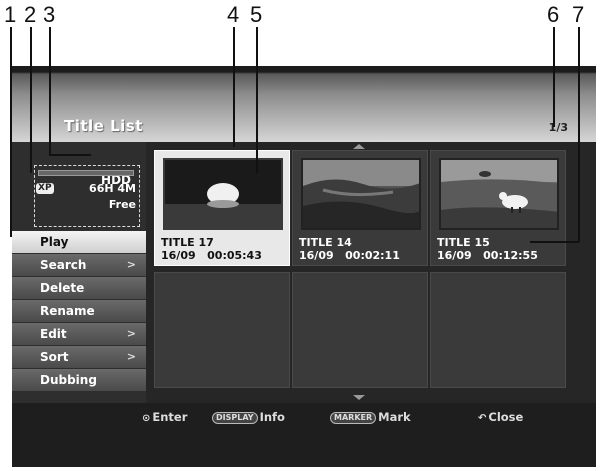  I want to click on scroll-up-icon, so click(359, 146).